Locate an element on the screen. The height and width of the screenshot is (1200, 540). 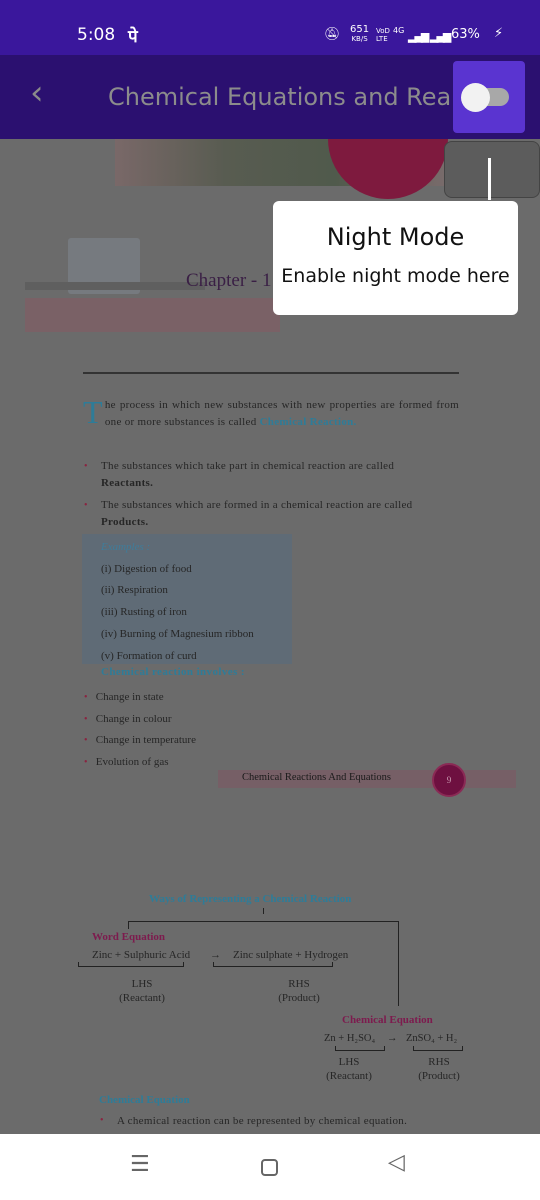
signal-icon: ▂▄▆ is located at coordinates (418, 36).